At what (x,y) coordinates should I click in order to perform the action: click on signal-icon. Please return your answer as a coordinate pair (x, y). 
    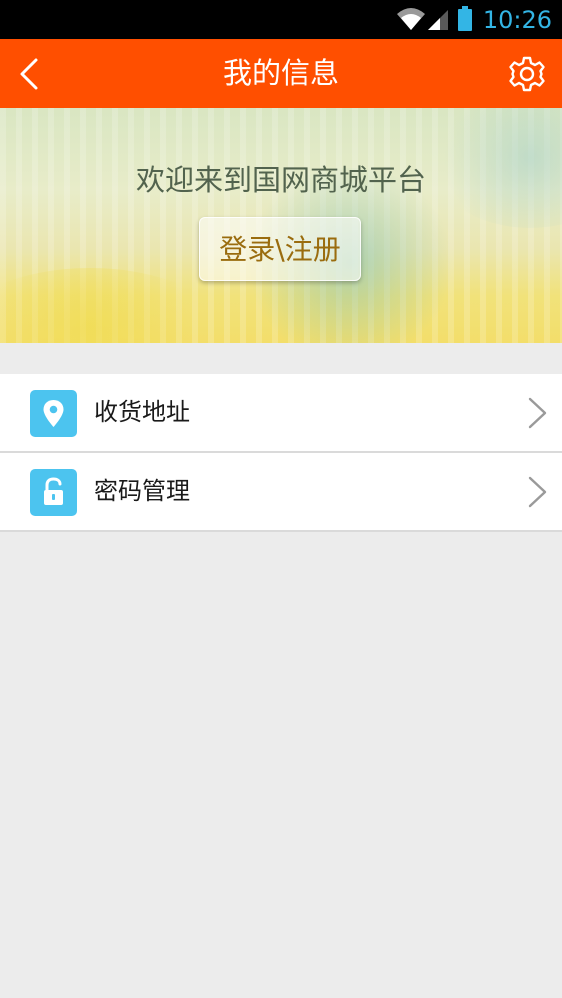
    Looking at the image, I should click on (438, 20).